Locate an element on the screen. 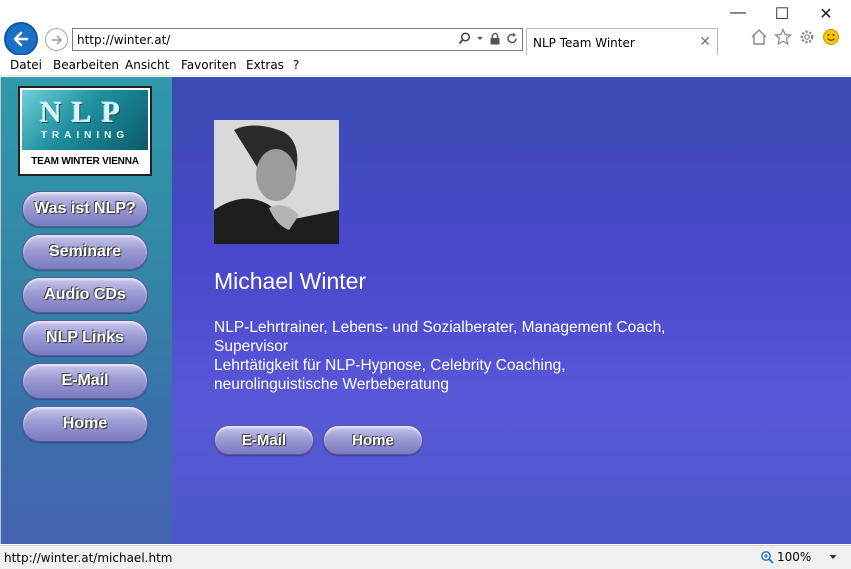  dropdown-icon is located at coordinates (480, 38).